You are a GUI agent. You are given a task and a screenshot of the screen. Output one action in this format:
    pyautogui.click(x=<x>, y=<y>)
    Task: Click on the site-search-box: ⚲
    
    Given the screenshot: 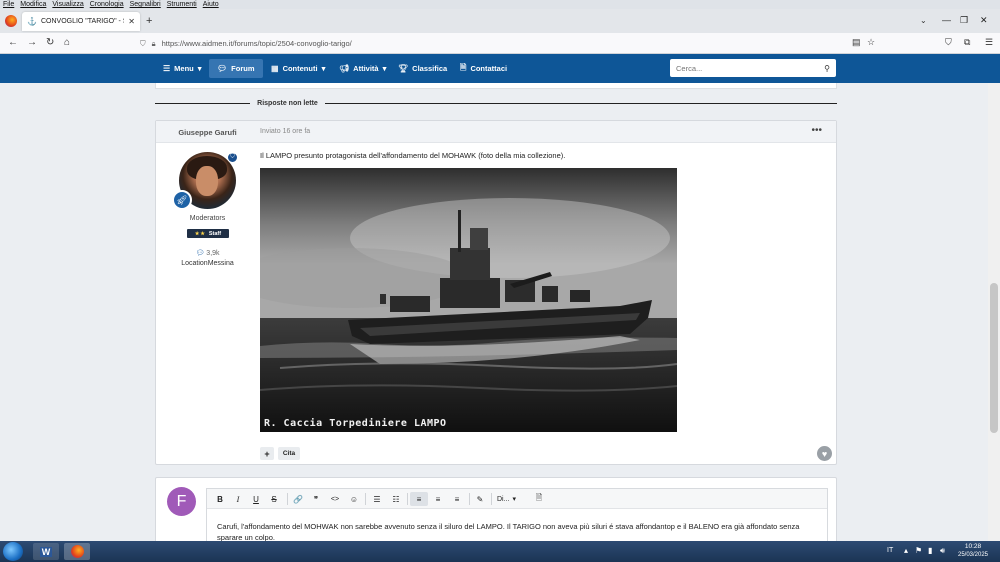 What is the action you would take?
    pyautogui.click(x=753, y=68)
    